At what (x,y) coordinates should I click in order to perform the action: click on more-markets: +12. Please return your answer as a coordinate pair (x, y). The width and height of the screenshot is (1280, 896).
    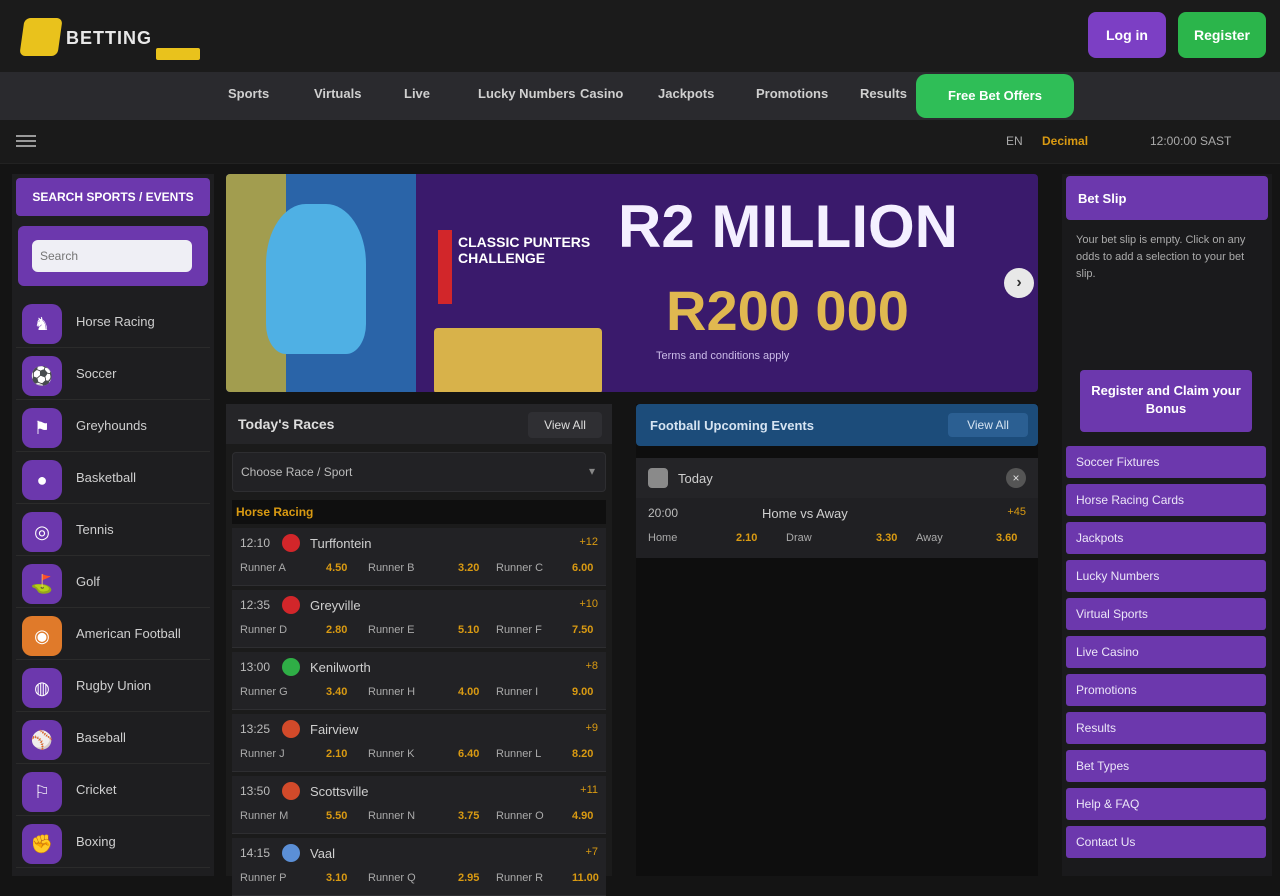
    Looking at the image, I should click on (588, 542).